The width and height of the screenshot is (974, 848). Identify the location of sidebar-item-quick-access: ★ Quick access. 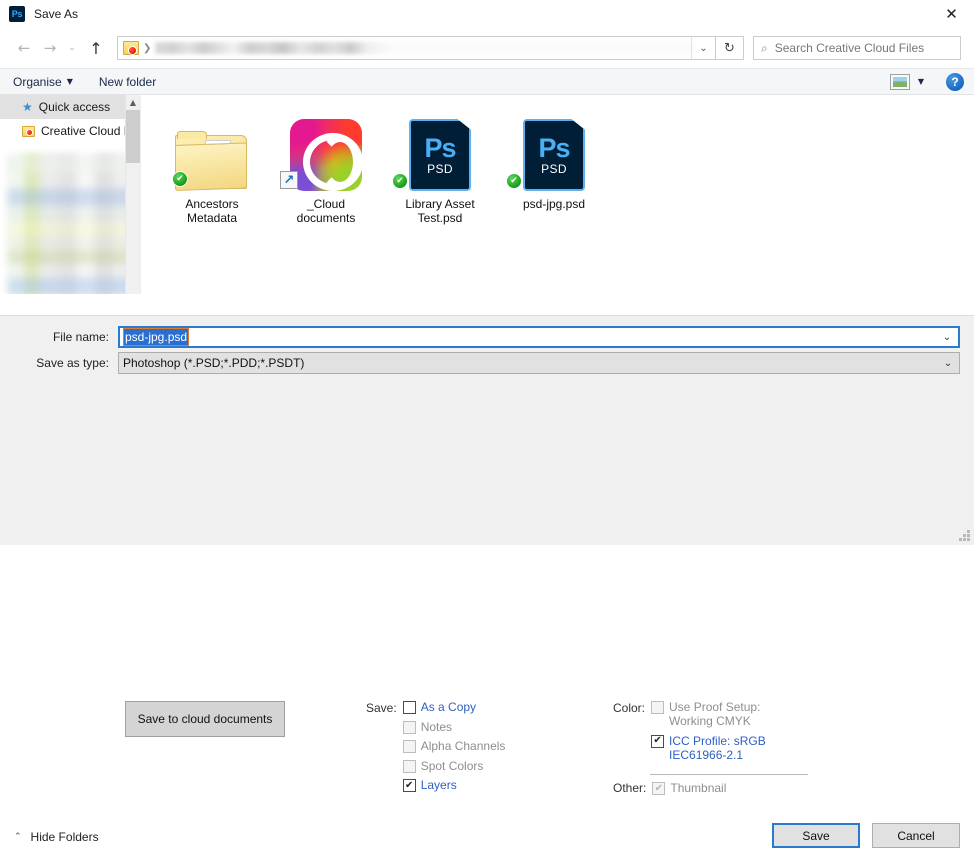
(70, 107).